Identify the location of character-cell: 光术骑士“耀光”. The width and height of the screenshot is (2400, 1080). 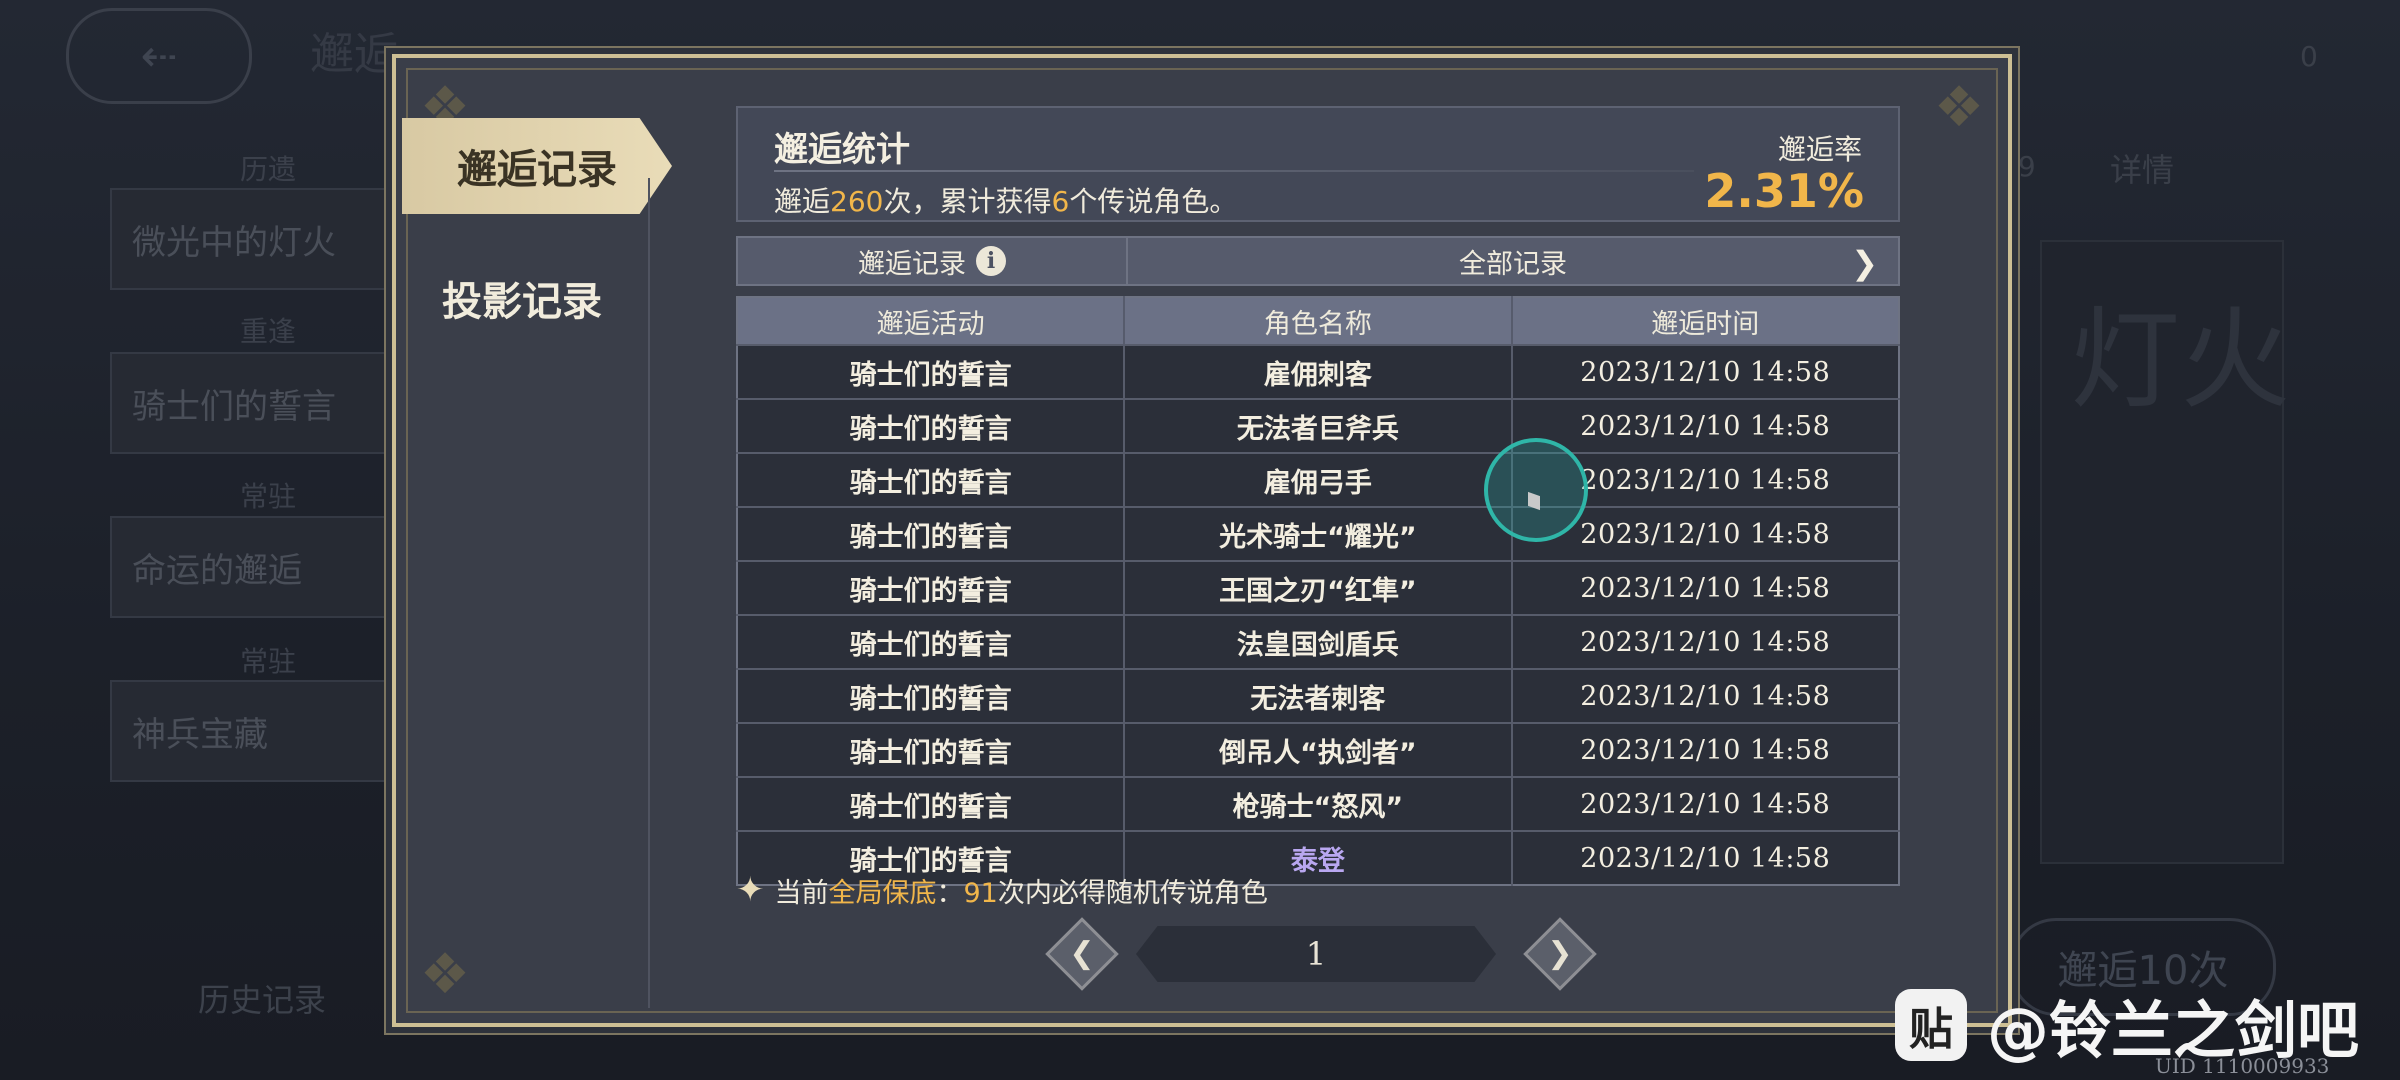
(1318, 533).